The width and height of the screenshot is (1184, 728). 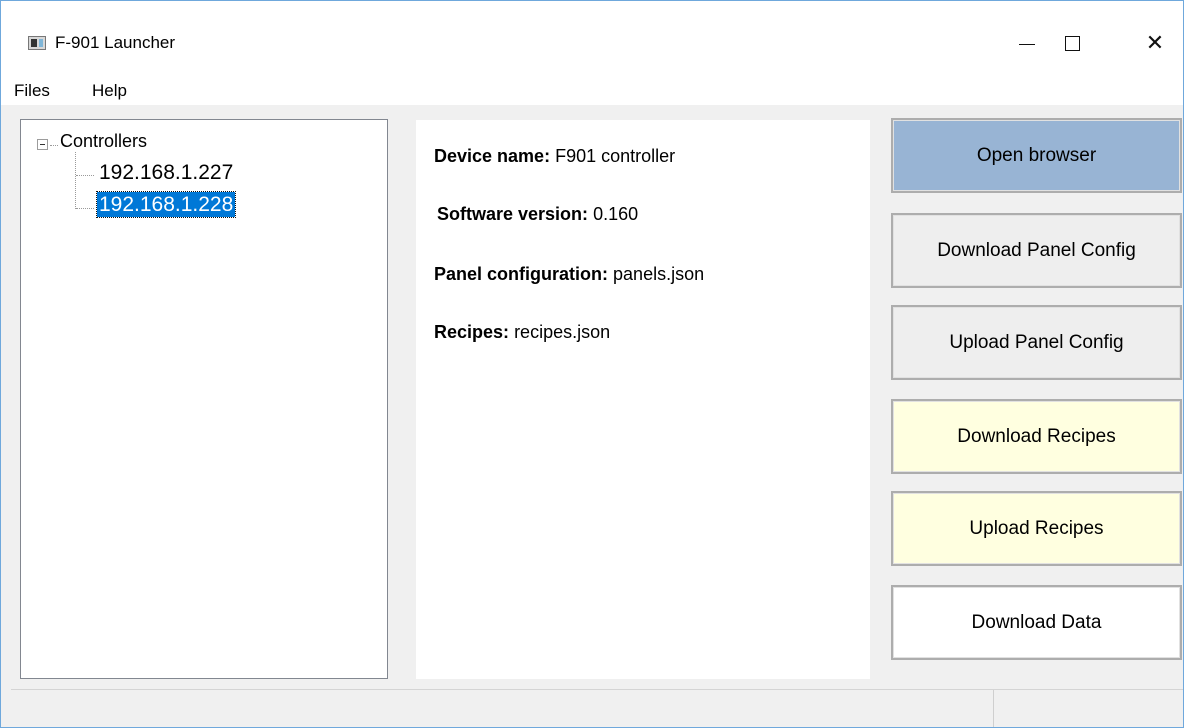 I want to click on menu-files: Files, so click(x=32, y=91).